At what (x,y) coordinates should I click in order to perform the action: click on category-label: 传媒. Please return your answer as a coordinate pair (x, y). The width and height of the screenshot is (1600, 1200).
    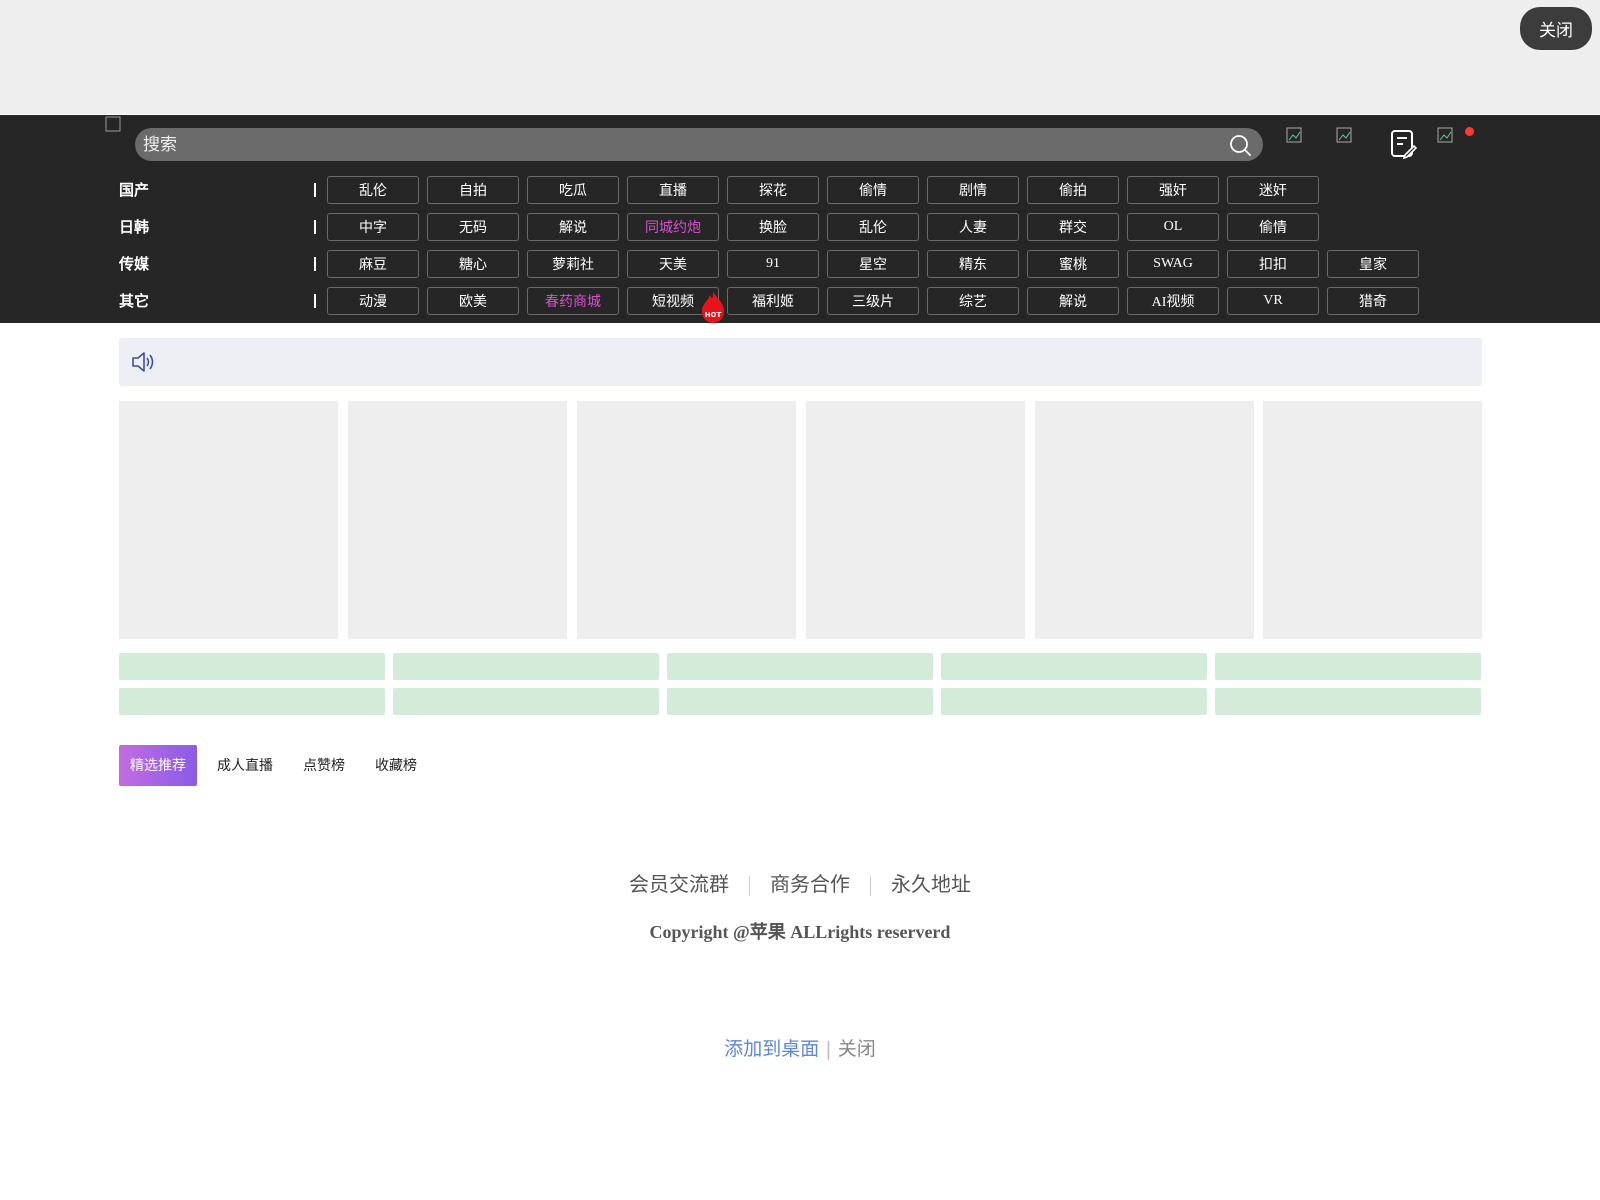
    Looking at the image, I should click on (134, 264).